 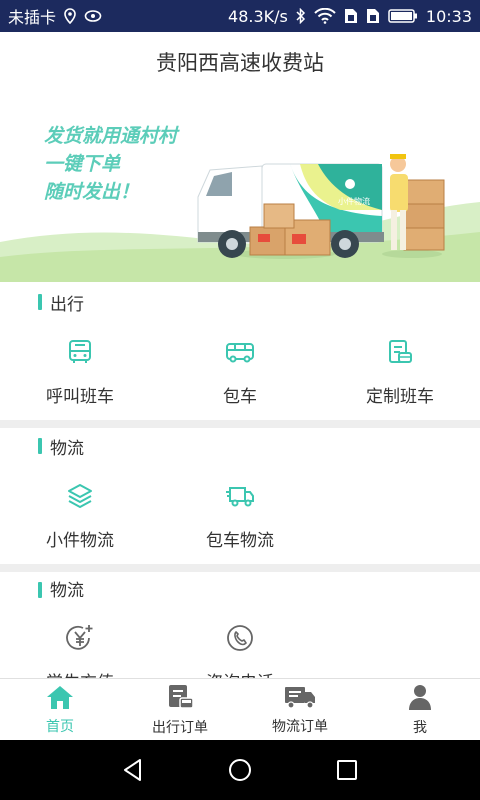 I want to click on custom-bus-icon, so click(x=400, y=352).